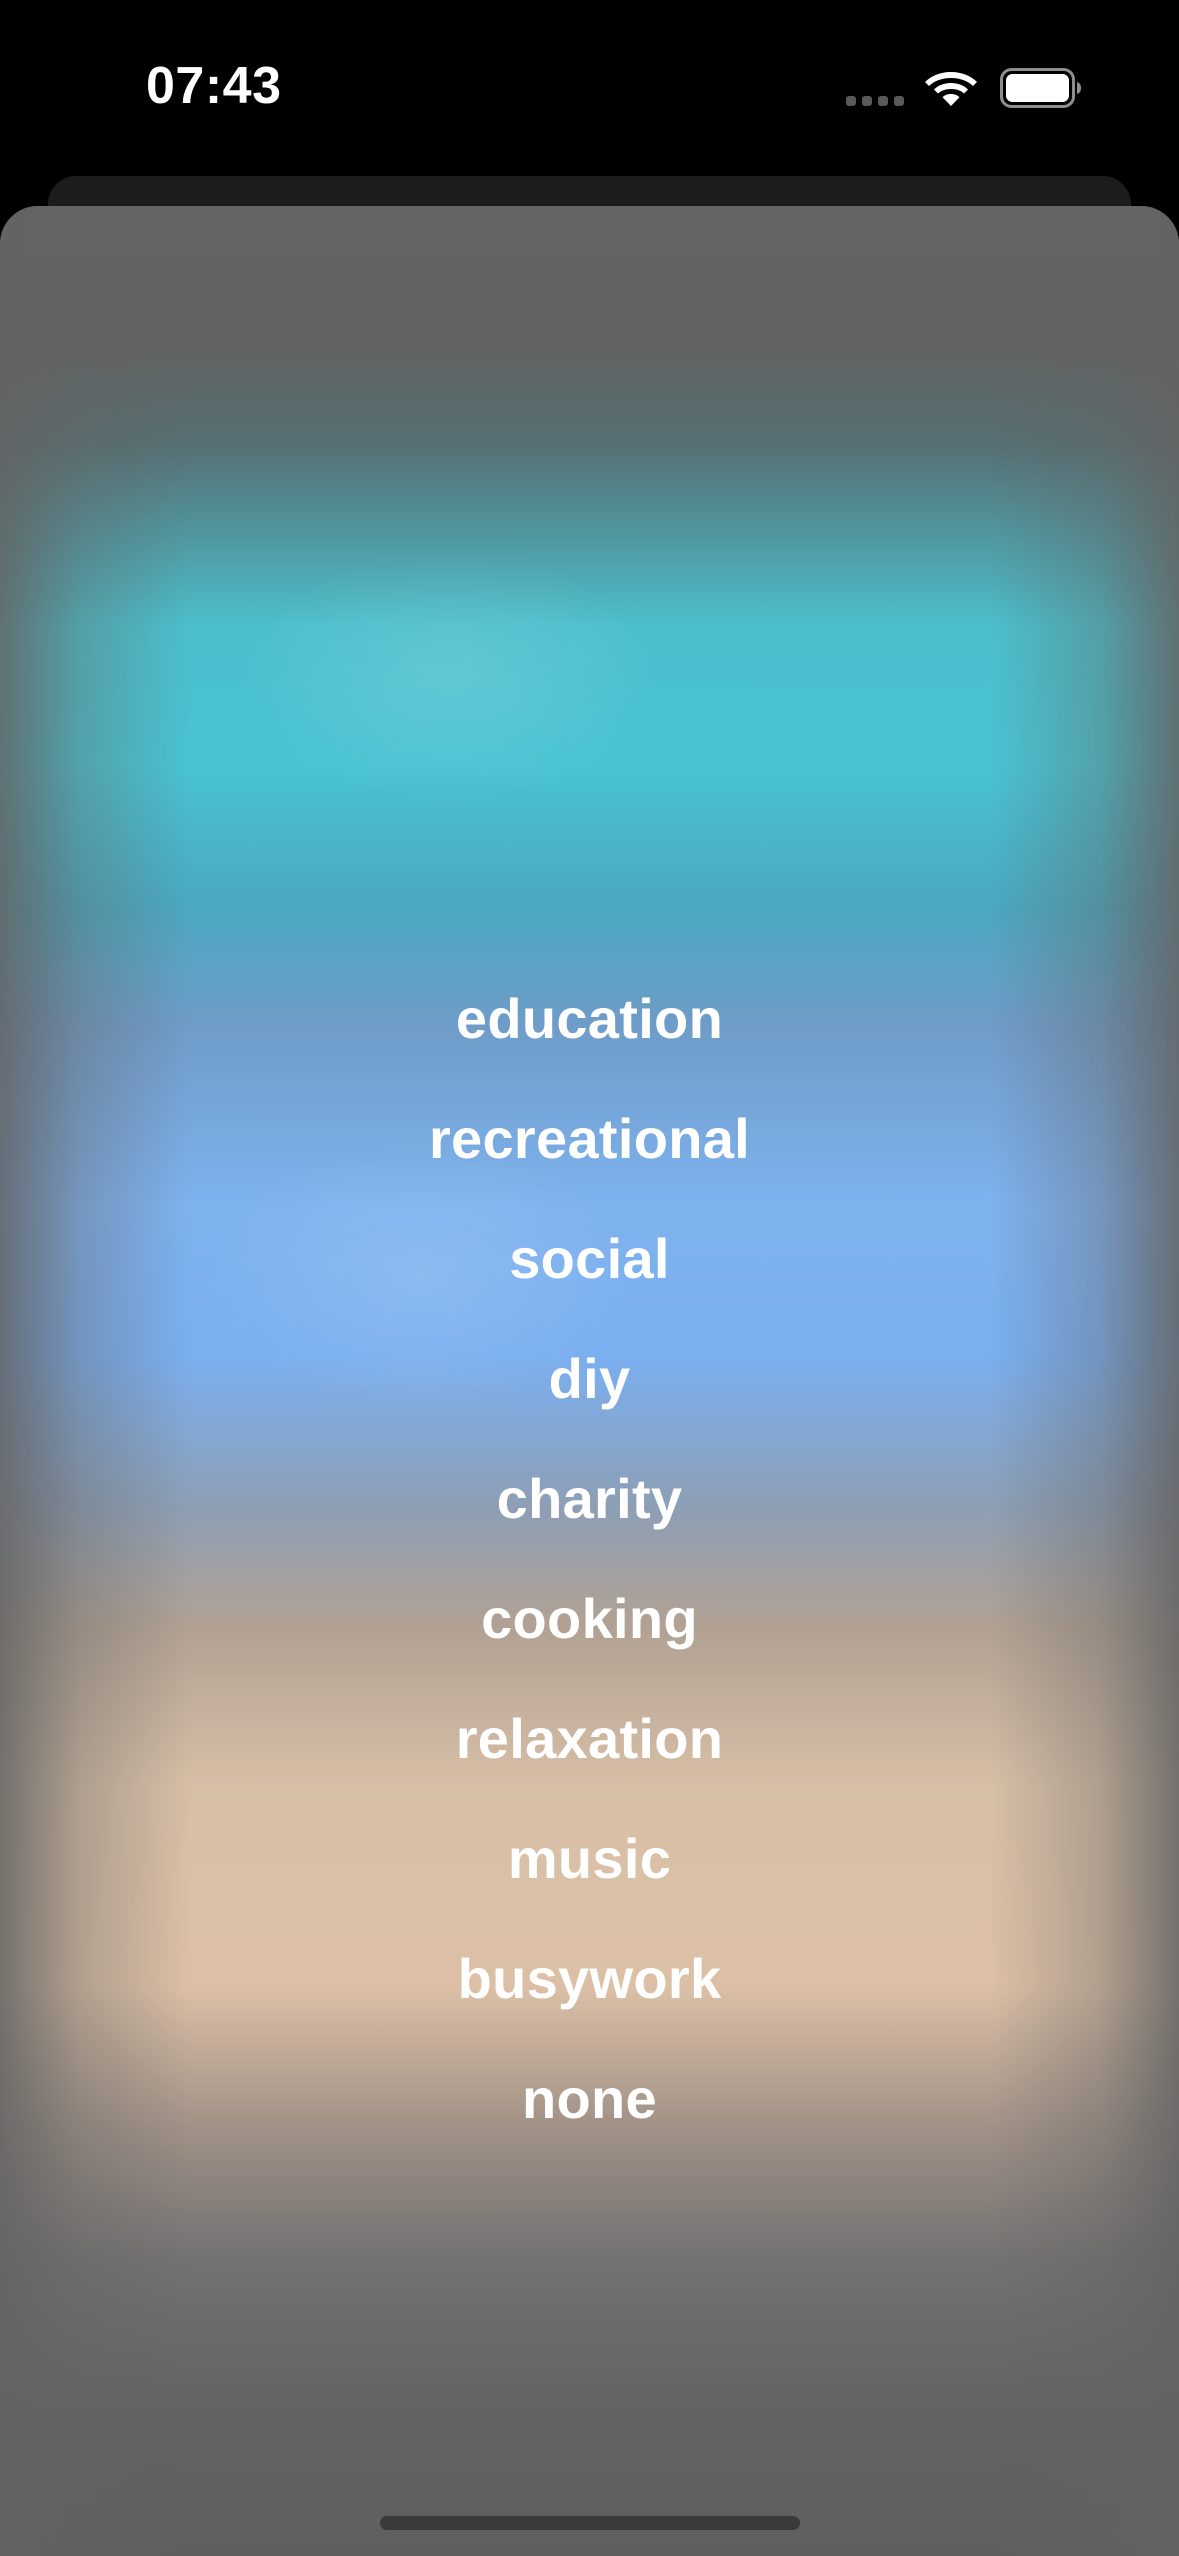 Image resolution: width=1179 pixels, height=2556 pixels. What do you see at coordinates (589, 2098) in the screenshot?
I see `category-item-none: none` at bounding box center [589, 2098].